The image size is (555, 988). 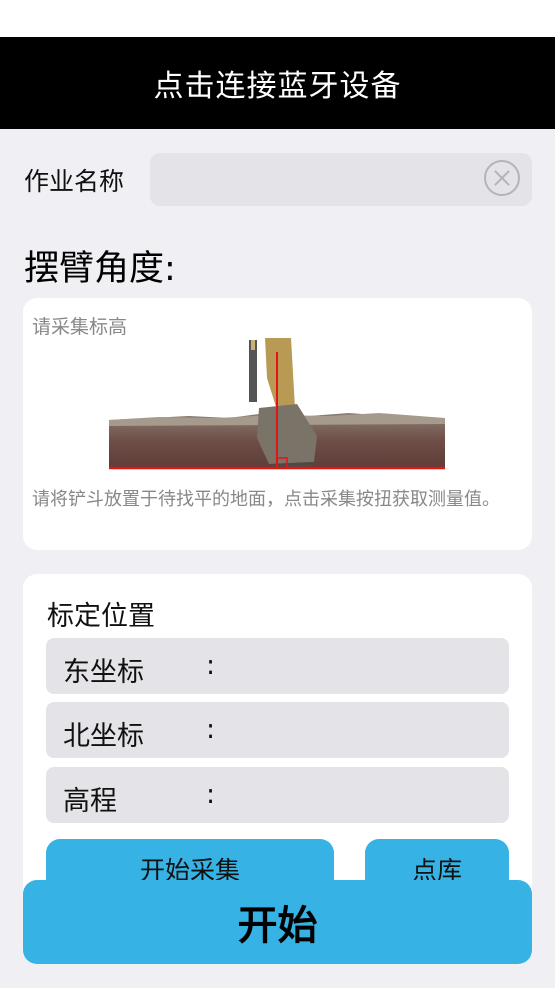 What do you see at coordinates (341, 179) in the screenshot?
I see `job-name-input` at bounding box center [341, 179].